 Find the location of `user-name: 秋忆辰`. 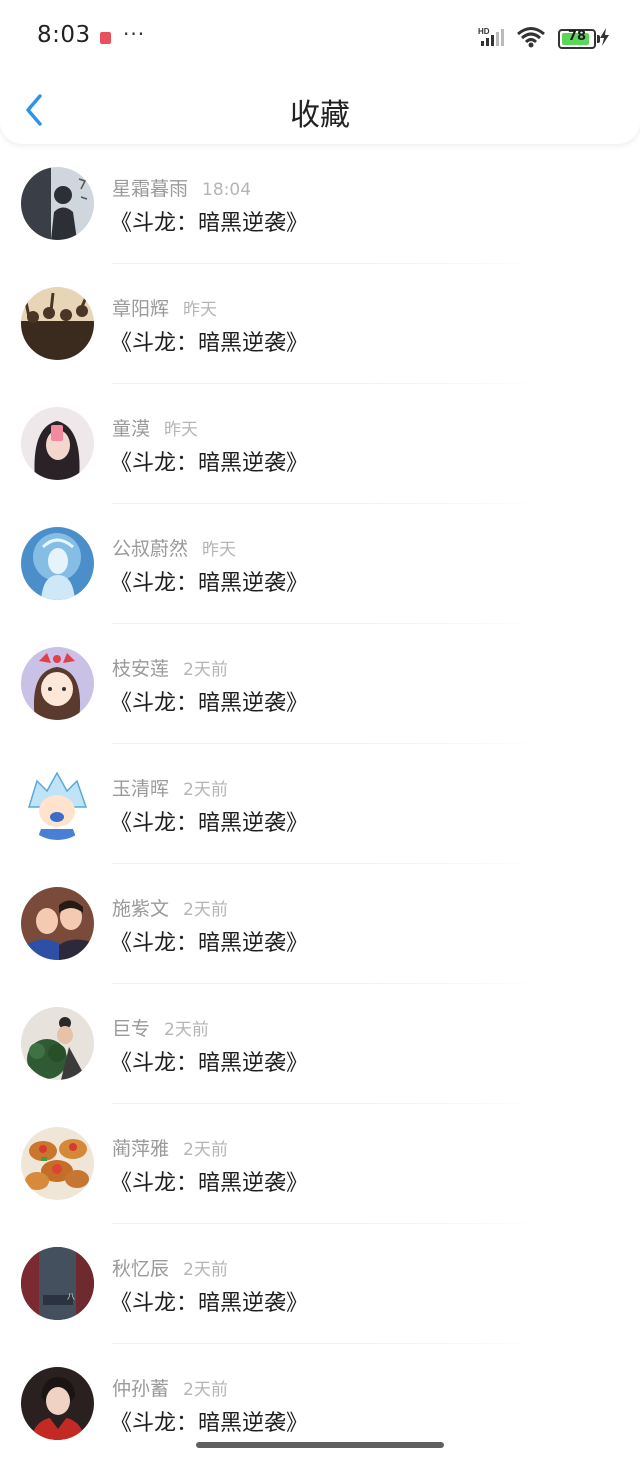

user-name: 秋忆辰 is located at coordinates (141, 1269).